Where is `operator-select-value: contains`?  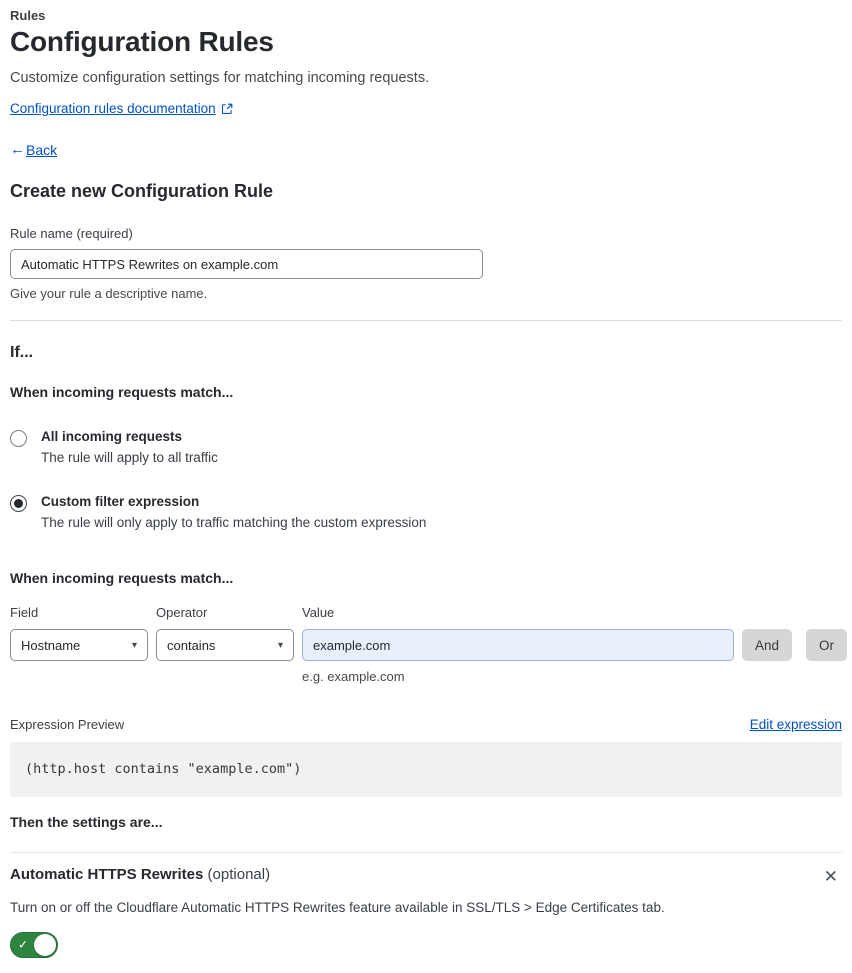
operator-select-value: contains is located at coordinates (191, 645).